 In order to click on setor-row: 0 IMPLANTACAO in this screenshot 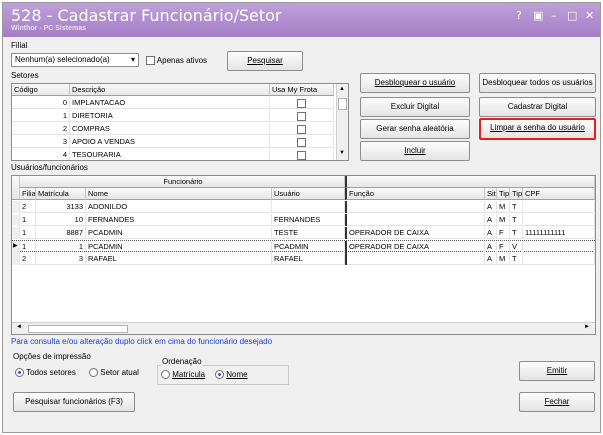, I will do `click(173, 103)`.